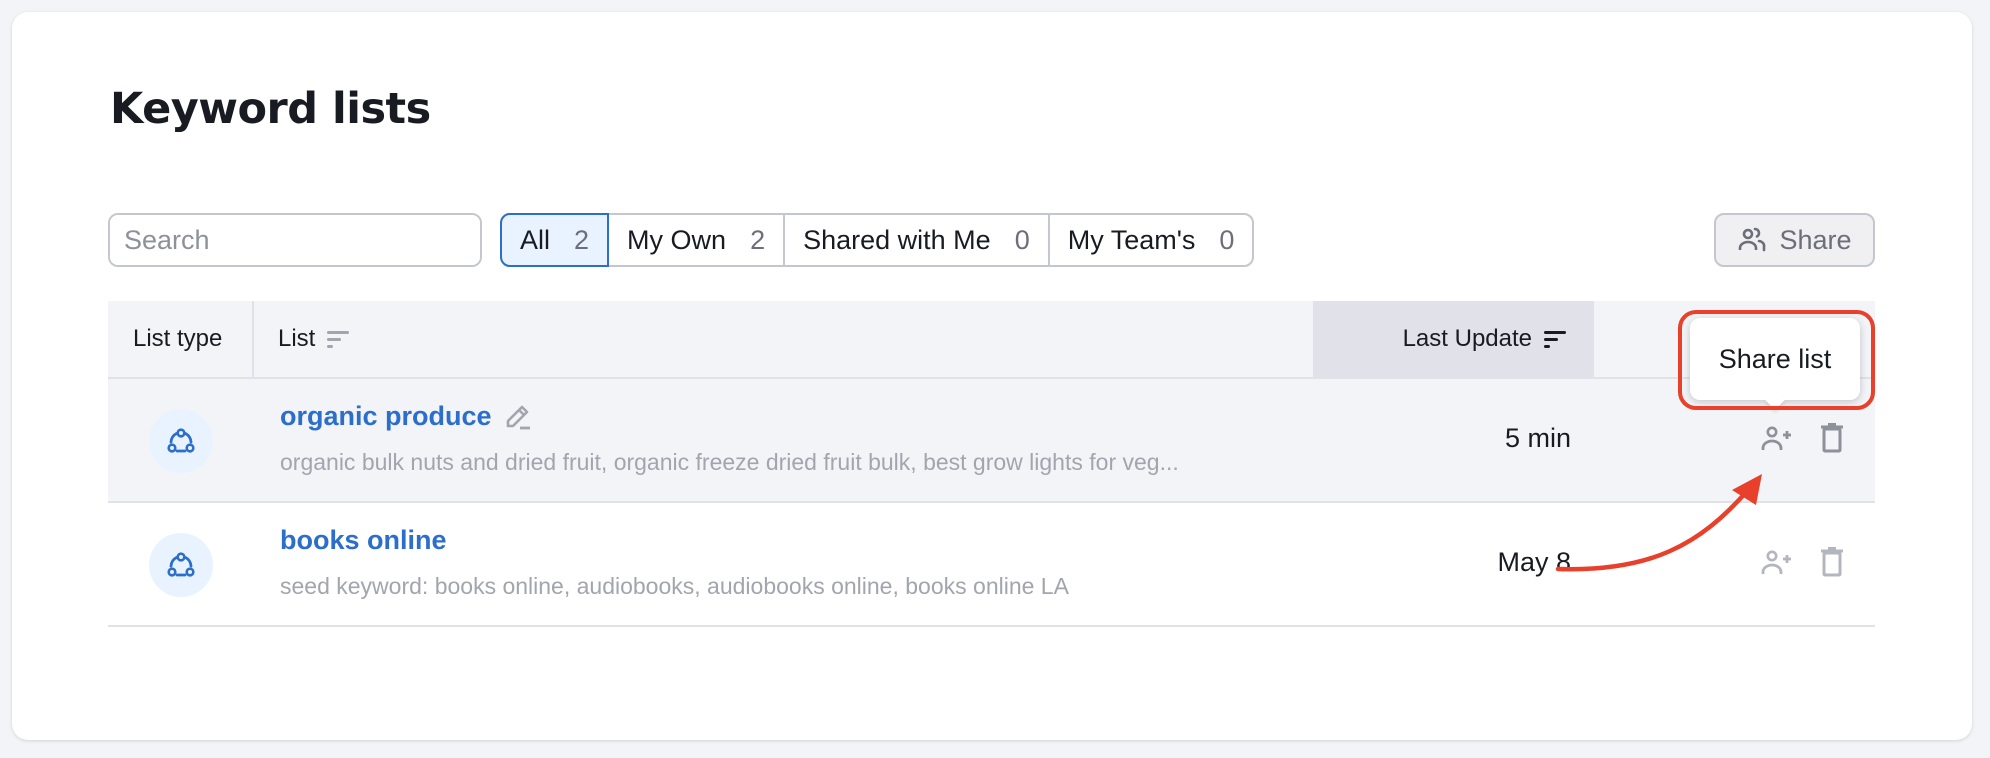 The image size is (1990, 758). What do you see at coordinates (386, 416) in the screenshot?
I see `list-name: organic produce` at bounding box center [386, 416].